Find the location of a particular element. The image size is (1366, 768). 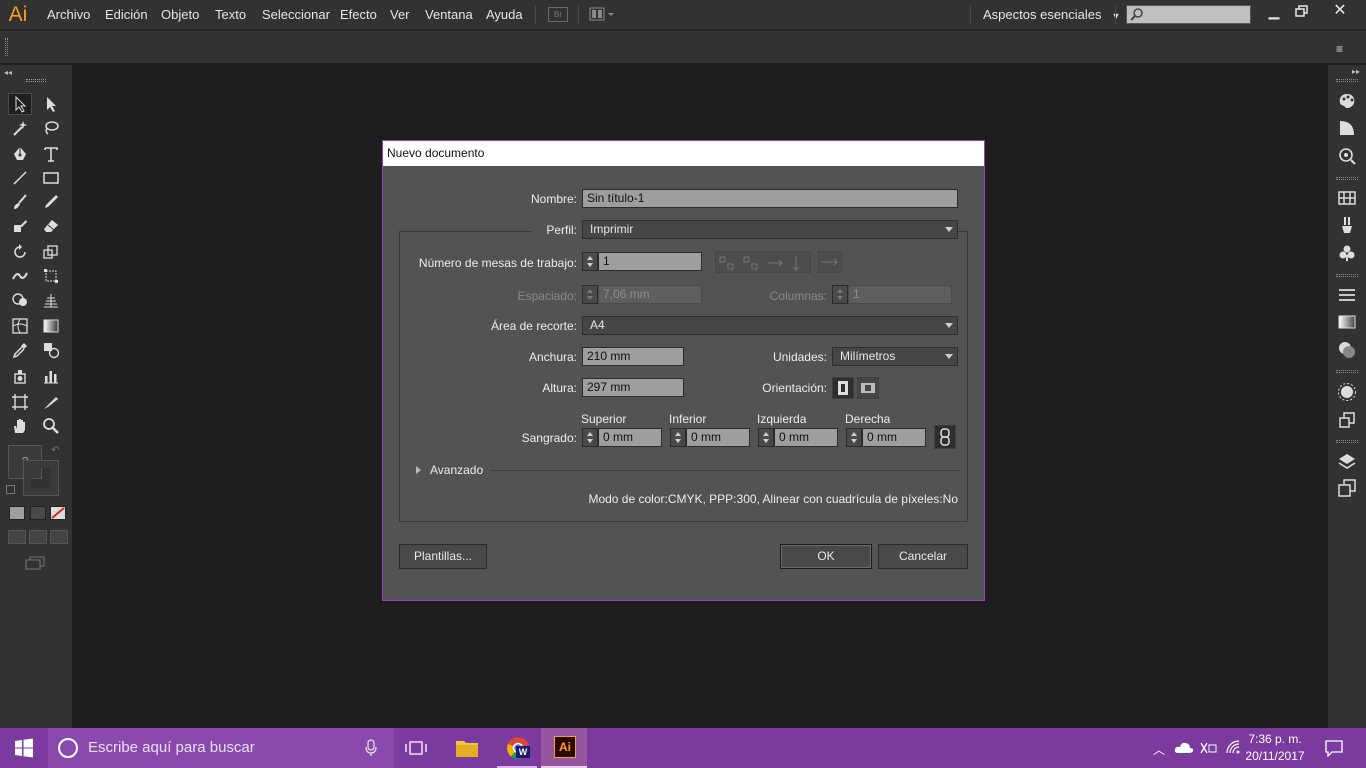

stroke-swatch is located at coordinates (41, 478).